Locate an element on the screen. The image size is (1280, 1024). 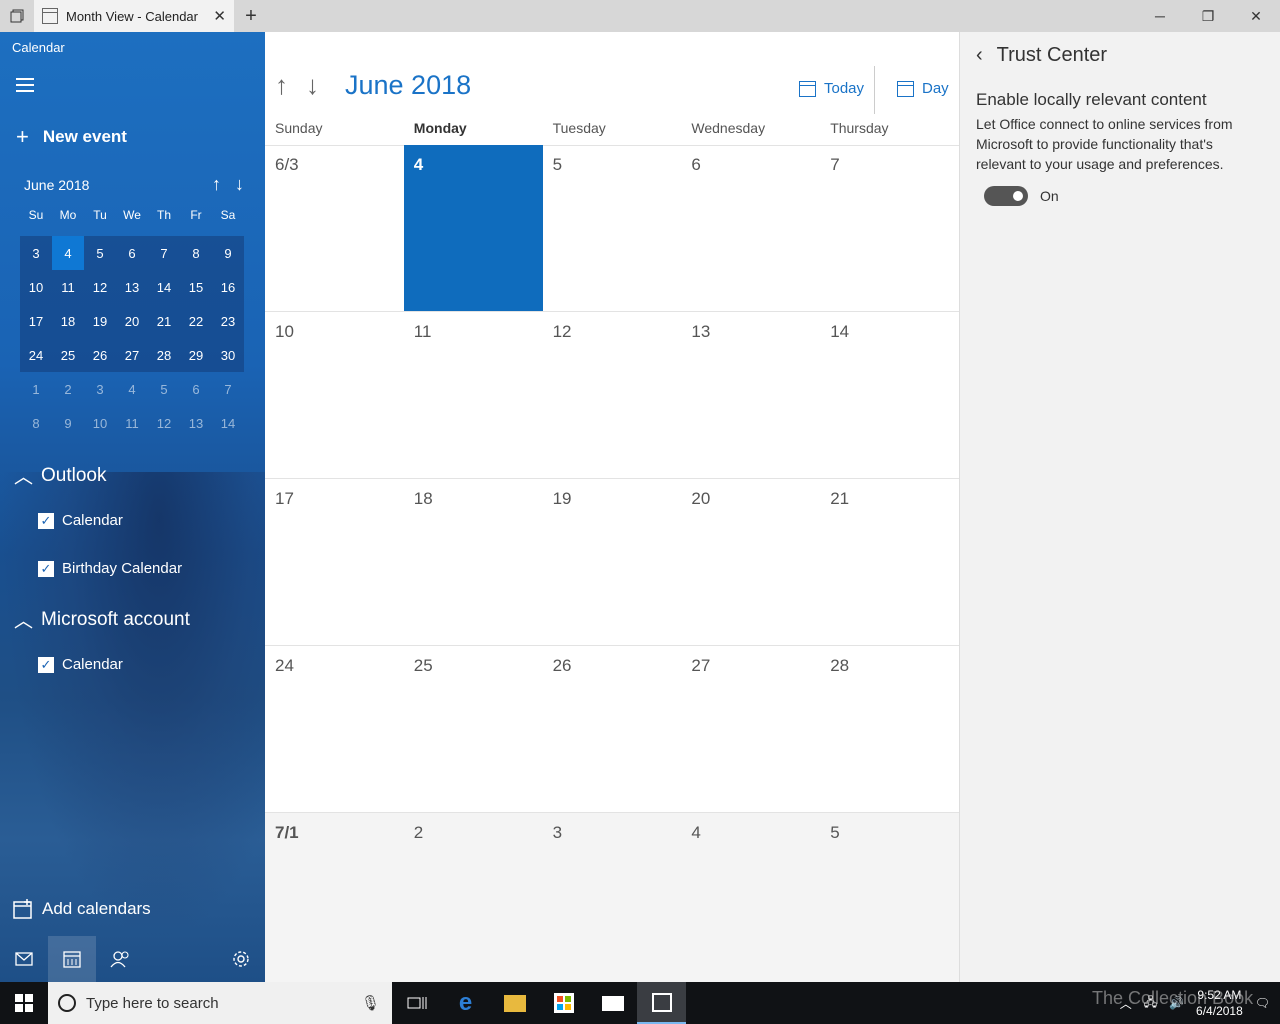
day-cell: 21 is located at coordinates (889, 562).